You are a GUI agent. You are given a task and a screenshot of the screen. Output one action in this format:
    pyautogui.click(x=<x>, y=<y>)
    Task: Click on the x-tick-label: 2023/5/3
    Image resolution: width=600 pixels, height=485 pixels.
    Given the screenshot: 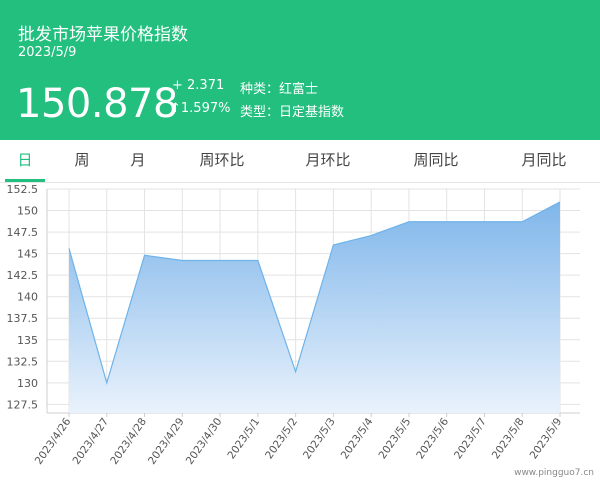 What is the action you would take?
    pyautogui.click(x=319, y=439)
    